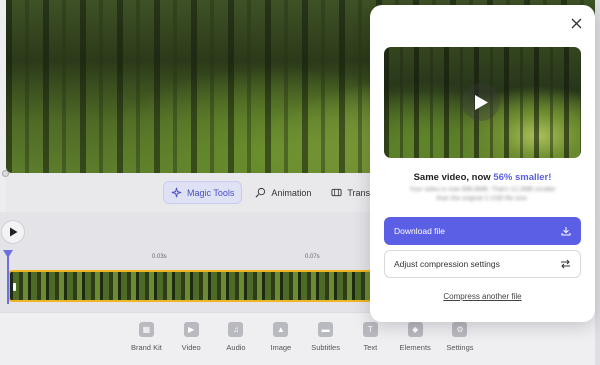 The image size is (600, 365). What do you see at coordinates (460, 347) in the screenshot?
I see `nav-label: Settings` at bounding box center [460, 347].